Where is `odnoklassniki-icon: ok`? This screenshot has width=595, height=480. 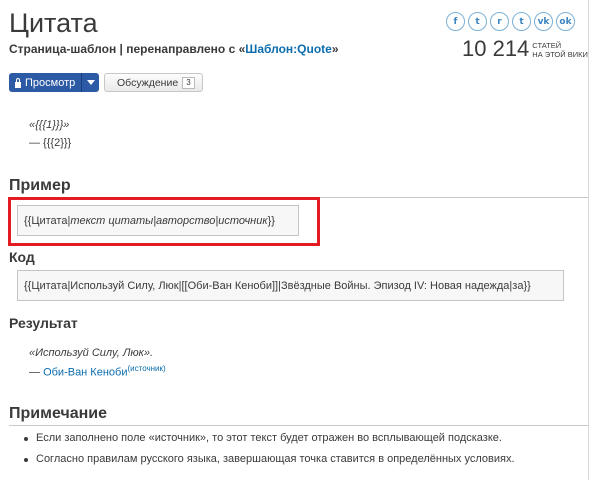 odnoklassniki-icon: ok is located at coordinates (565, 21).